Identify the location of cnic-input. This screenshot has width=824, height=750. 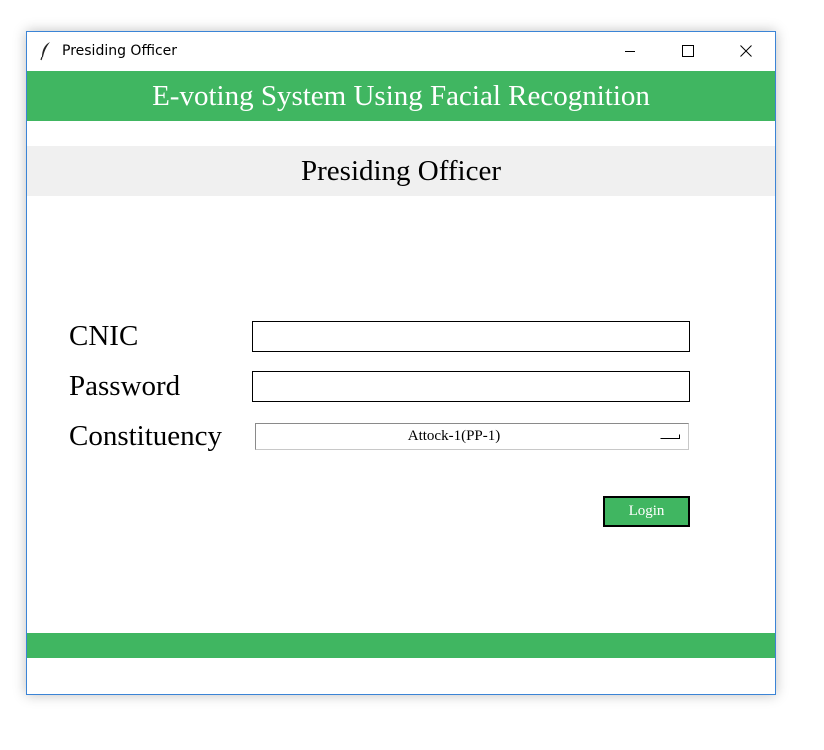
(471, 336).